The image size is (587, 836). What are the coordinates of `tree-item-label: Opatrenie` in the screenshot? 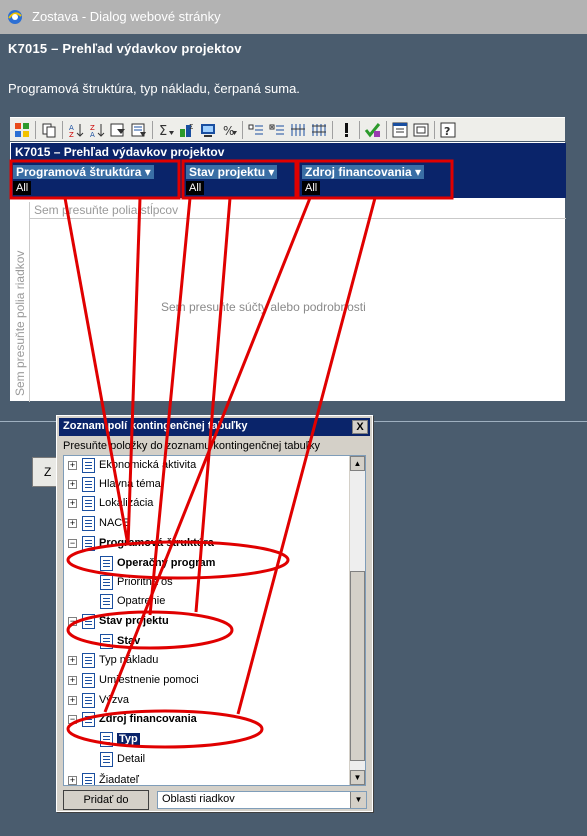 It's located at (141, 601).